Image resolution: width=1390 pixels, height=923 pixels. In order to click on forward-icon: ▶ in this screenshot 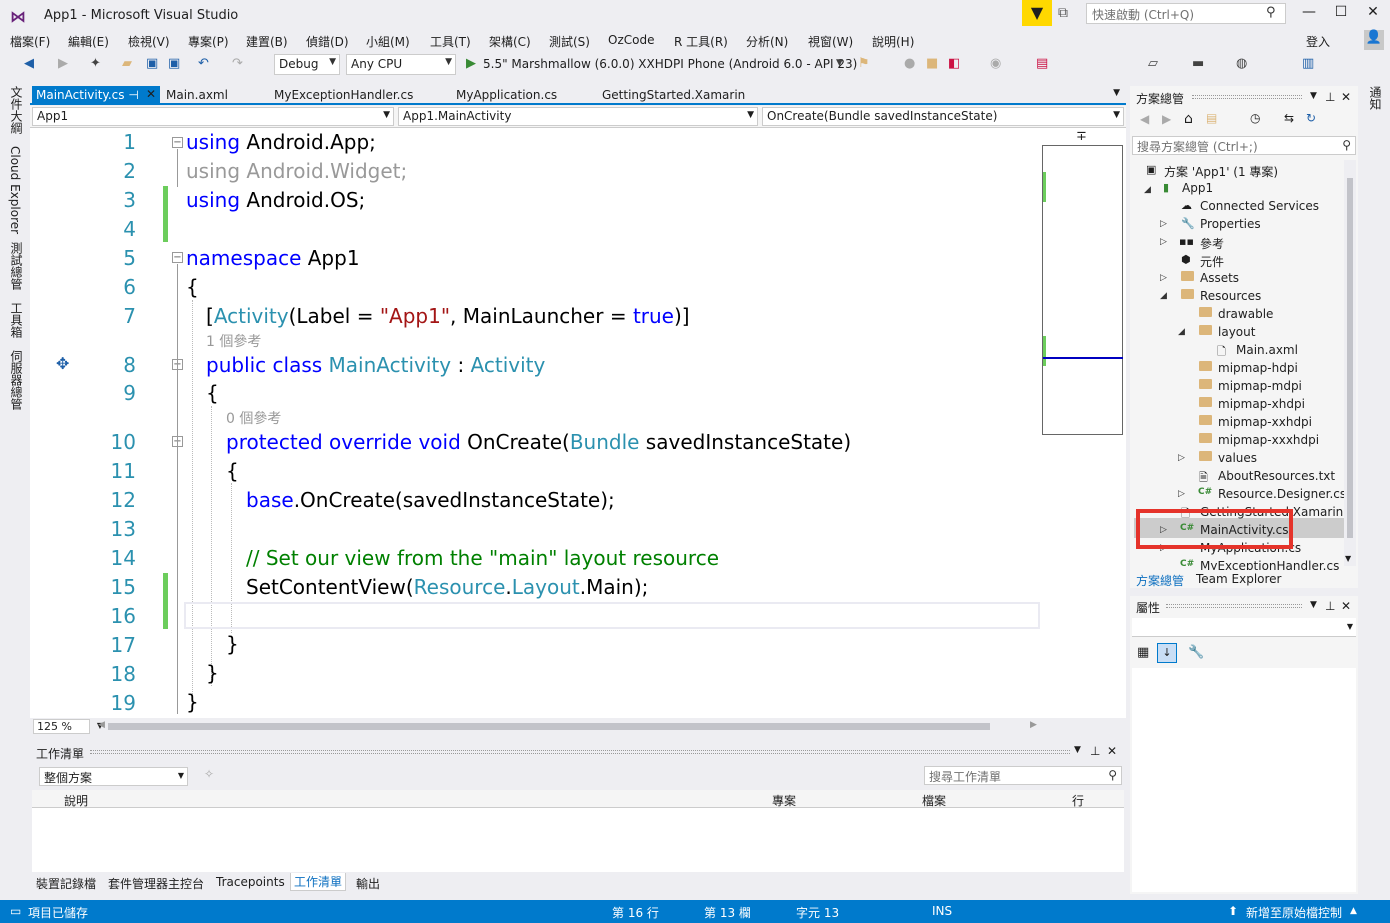, I will do `click(63, 63)`.